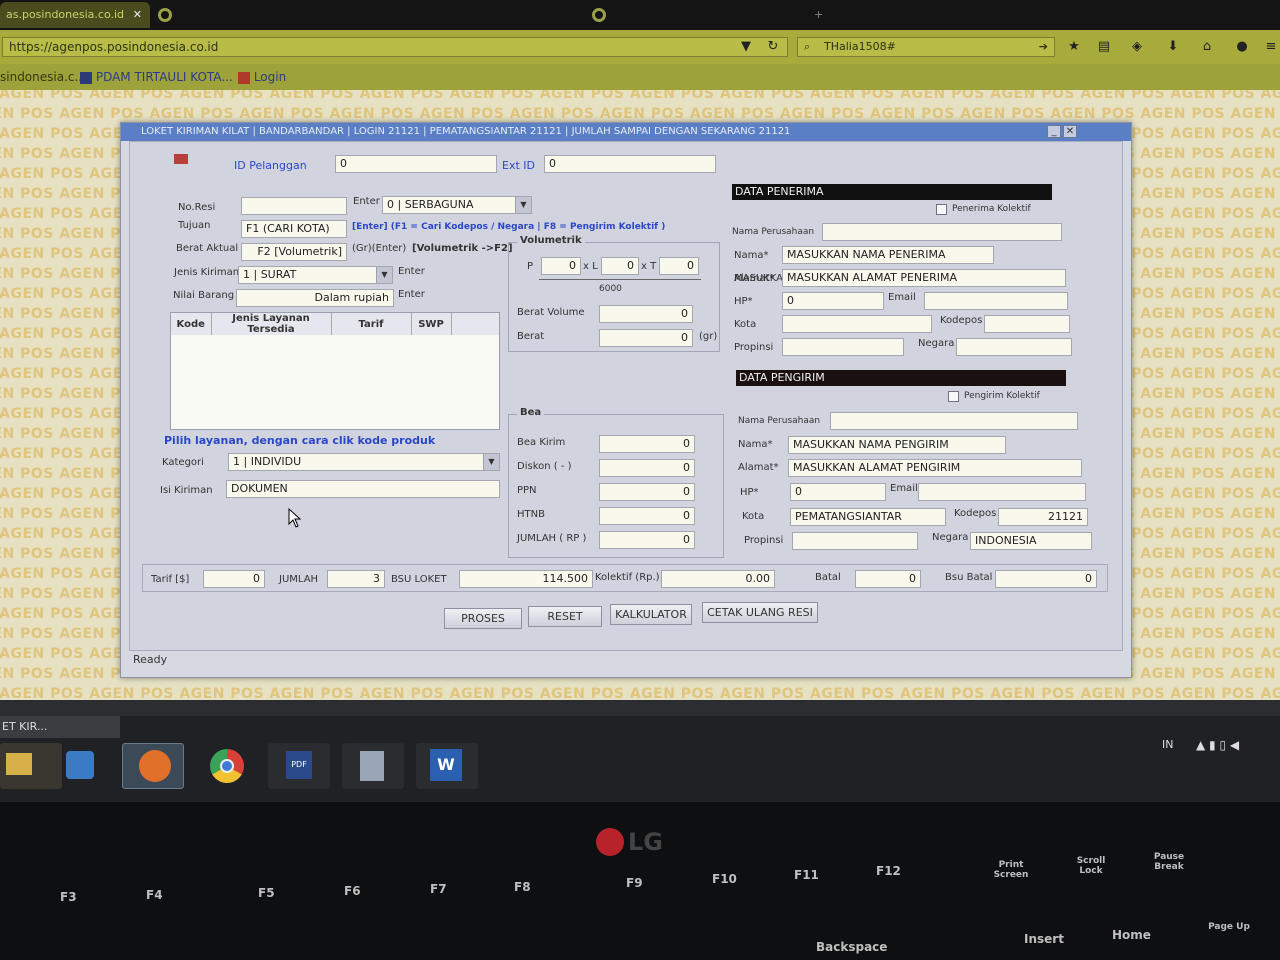 This screenshot has width=1280, height=960. I want to click on penerima-negara-input, so click(1014, 347).